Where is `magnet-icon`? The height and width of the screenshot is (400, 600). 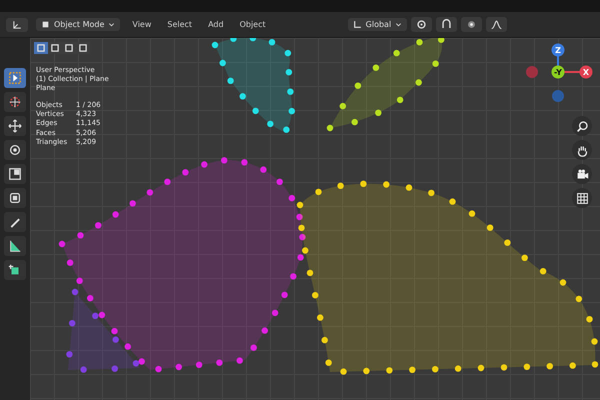 magnet-icon is located at coordinates (446, 24).